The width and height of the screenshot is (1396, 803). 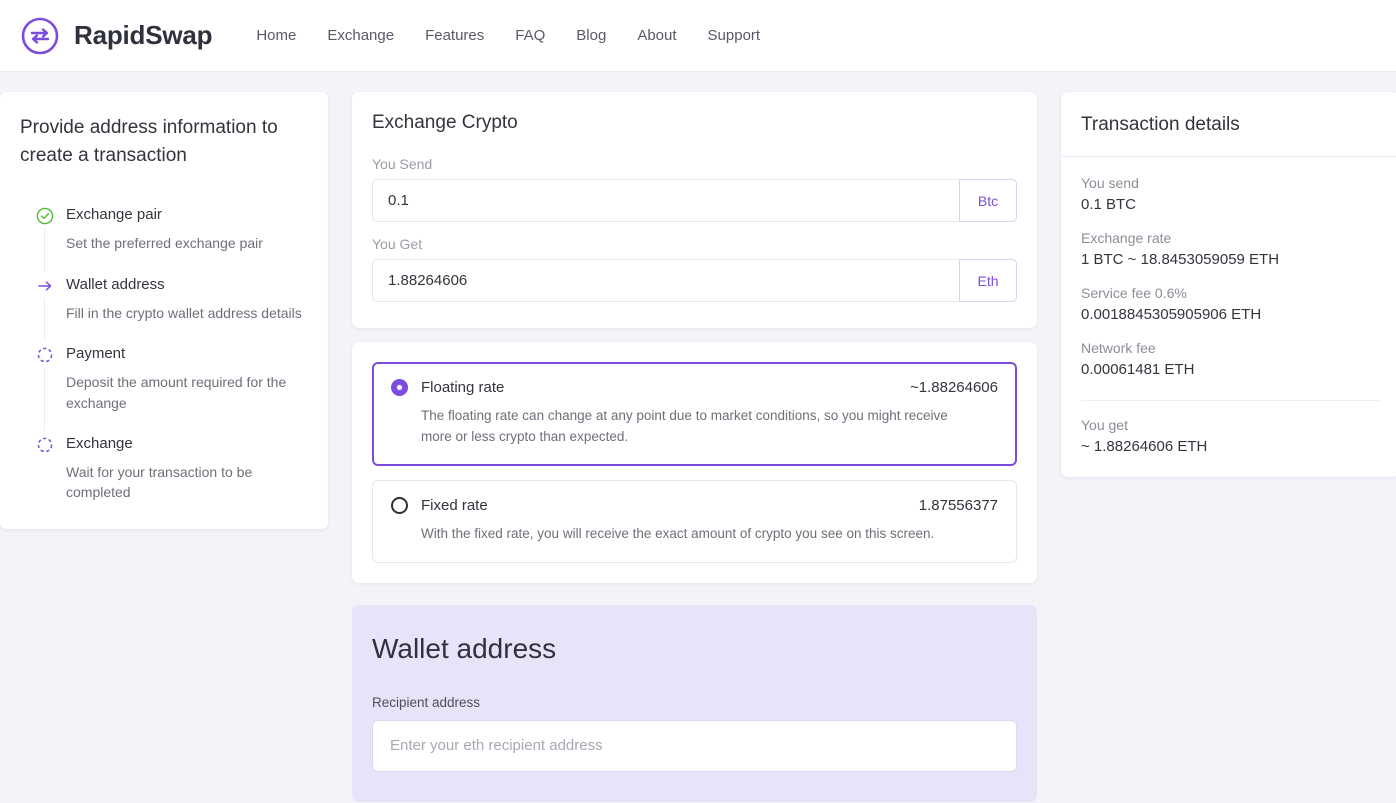 I want to click on tx-row-service-fee: Service fee 0.6% 0.0018845305905906 ETH, so click(x=1230, y=304).